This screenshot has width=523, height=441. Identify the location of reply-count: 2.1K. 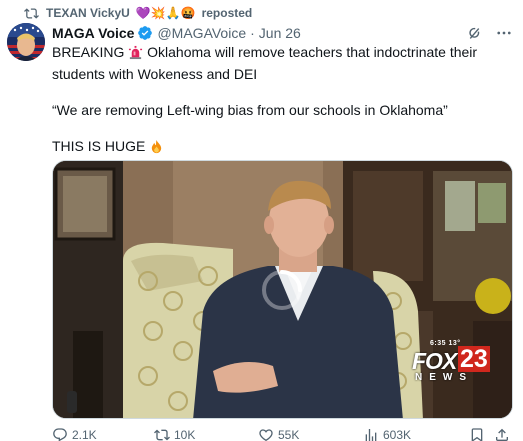
(84, 434).